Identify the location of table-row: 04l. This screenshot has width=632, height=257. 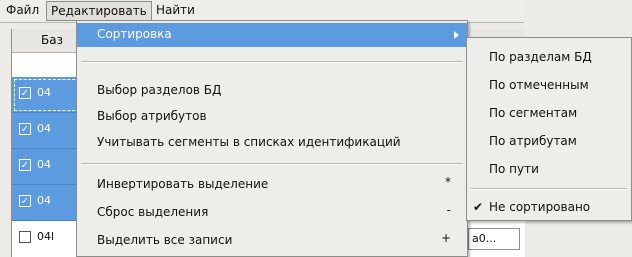
(47, 239).